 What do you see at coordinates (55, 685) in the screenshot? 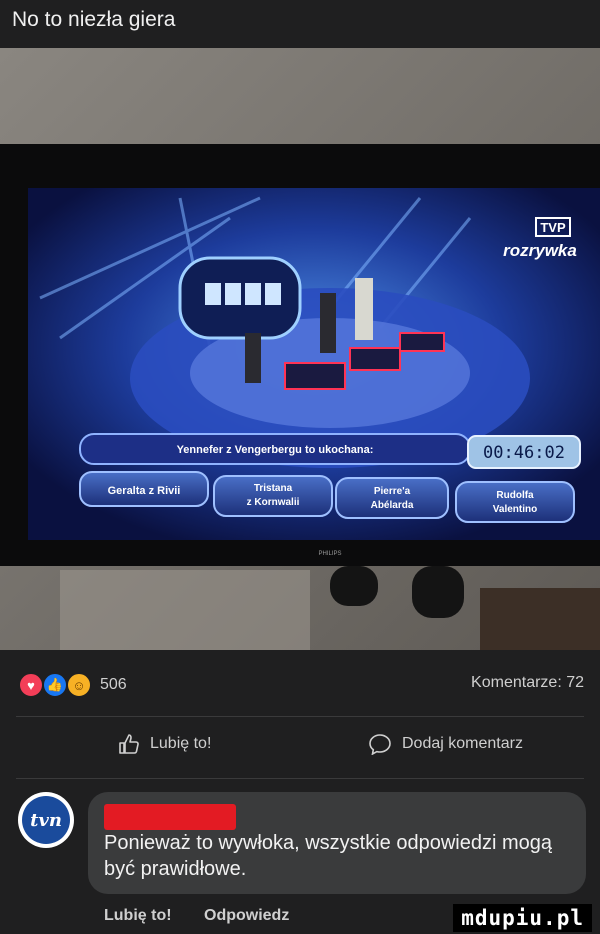
I see `like-icon: 👍` at bounding box center [55, 685].